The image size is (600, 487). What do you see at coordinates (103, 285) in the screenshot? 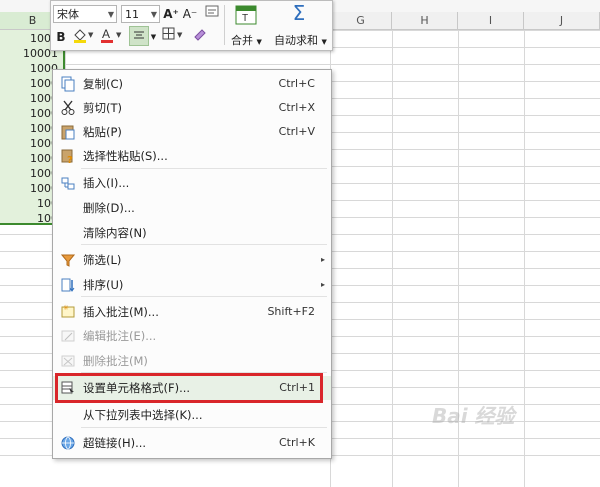
I see `menu-item-label: 排序(U)` at bounding box center [103, 285].